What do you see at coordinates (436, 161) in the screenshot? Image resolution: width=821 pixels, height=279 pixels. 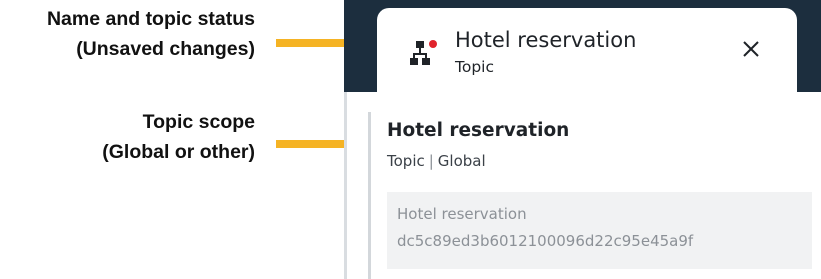 I see `topic-scope: Topic | Global` at bounding box center [436, 161].